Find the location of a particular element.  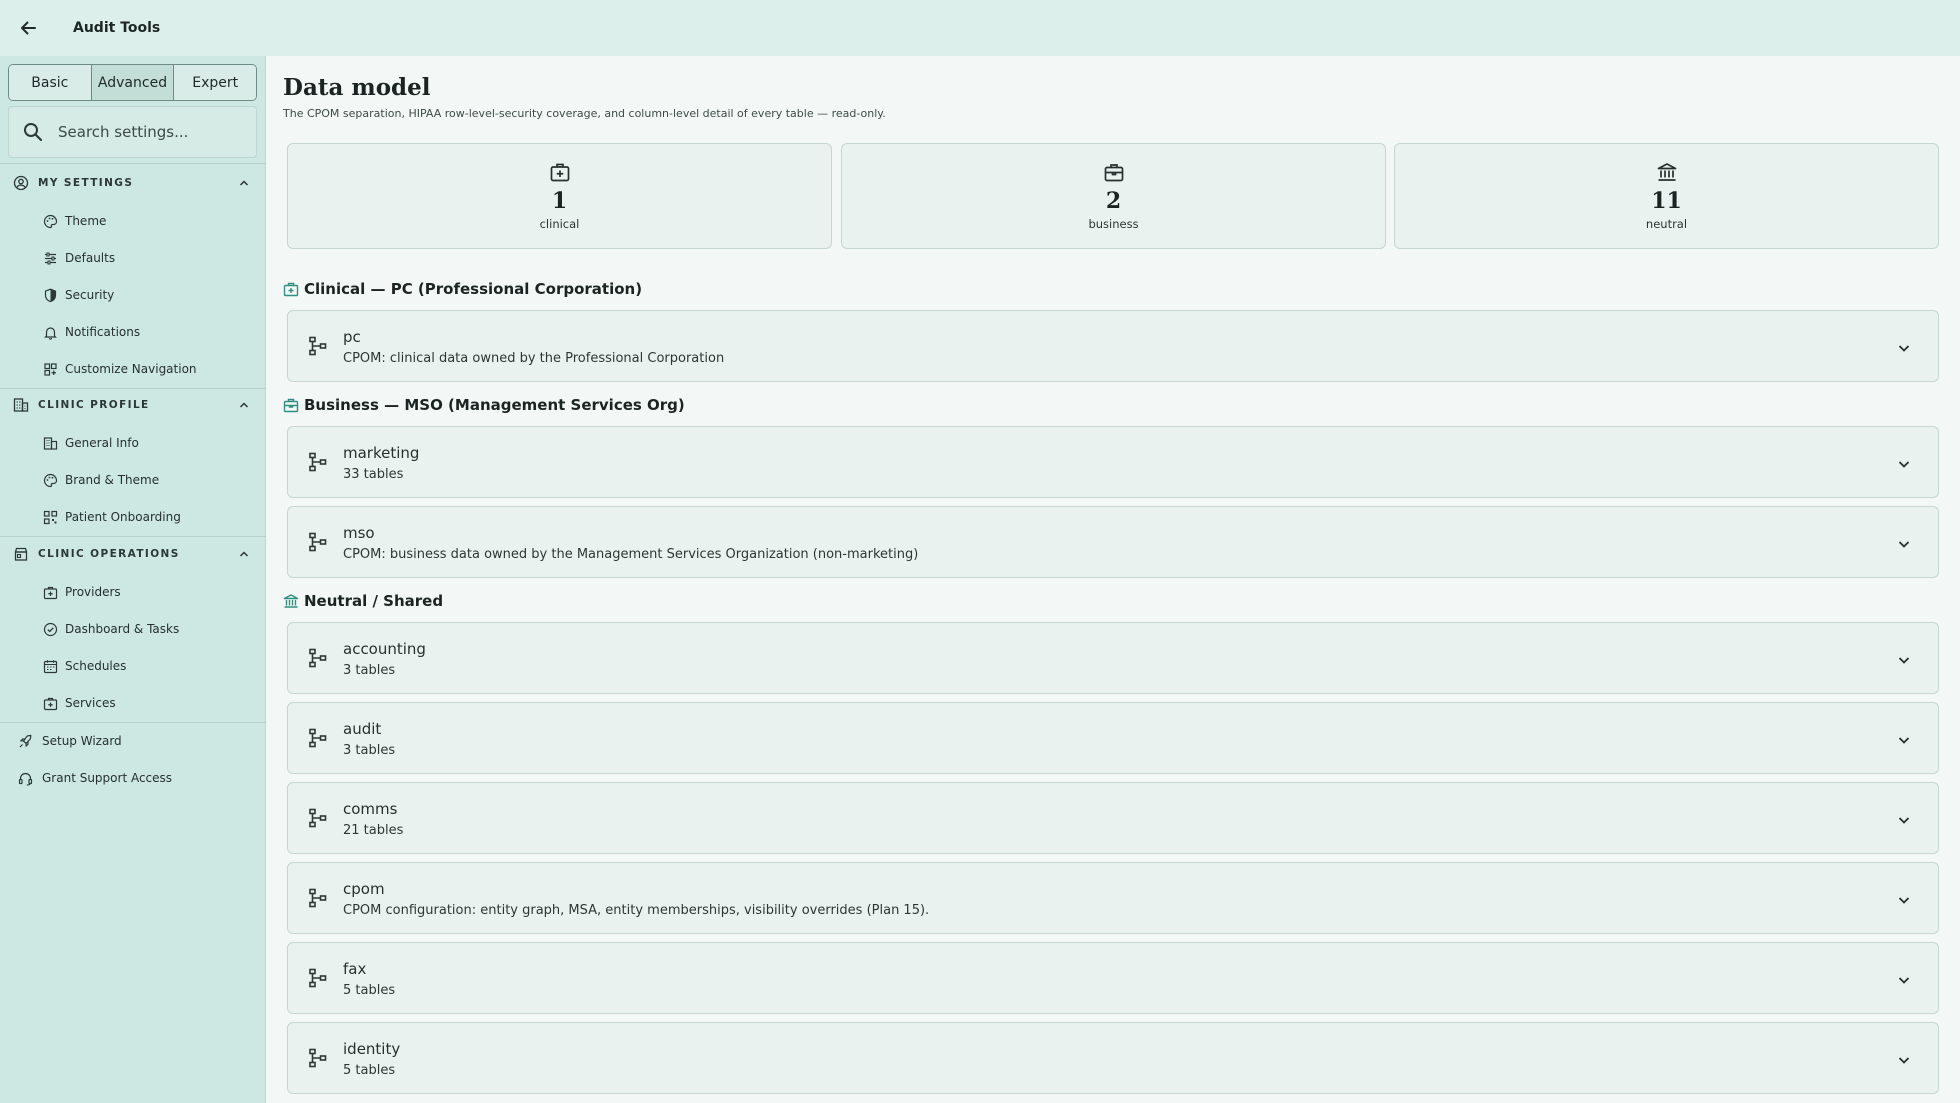

sidebar-item-label: Services is located at coordinates (90, 703).